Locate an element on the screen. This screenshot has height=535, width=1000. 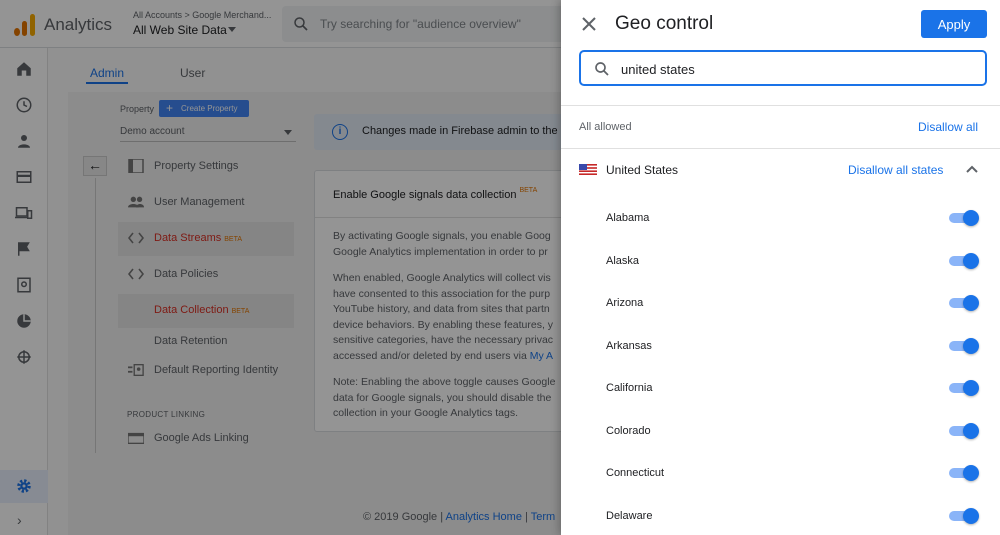
state-row: Arkansas is located at coordinates (780, 355).